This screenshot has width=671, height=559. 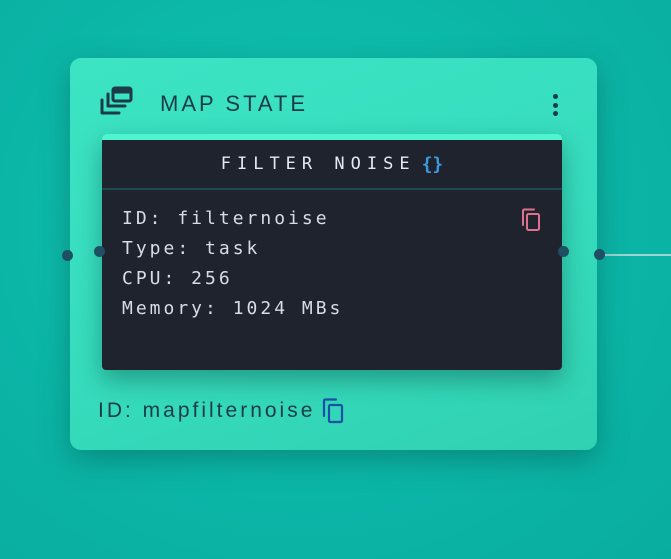 What do you see at coordinates (333, 411) in the screenshot?
I see `copy-map-id-icon` at bounding box center [333, 411].